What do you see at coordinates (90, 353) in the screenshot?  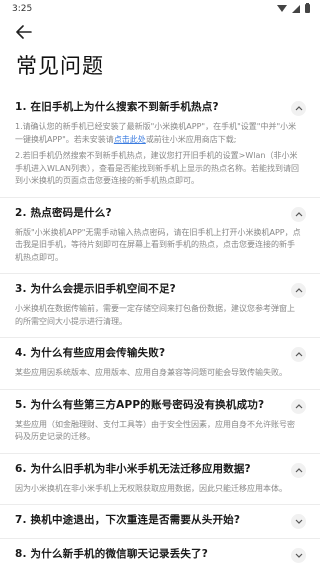 I see `faq-question: 4. 为什么有些应用会传输失败?` at bounding box center [90, 353].